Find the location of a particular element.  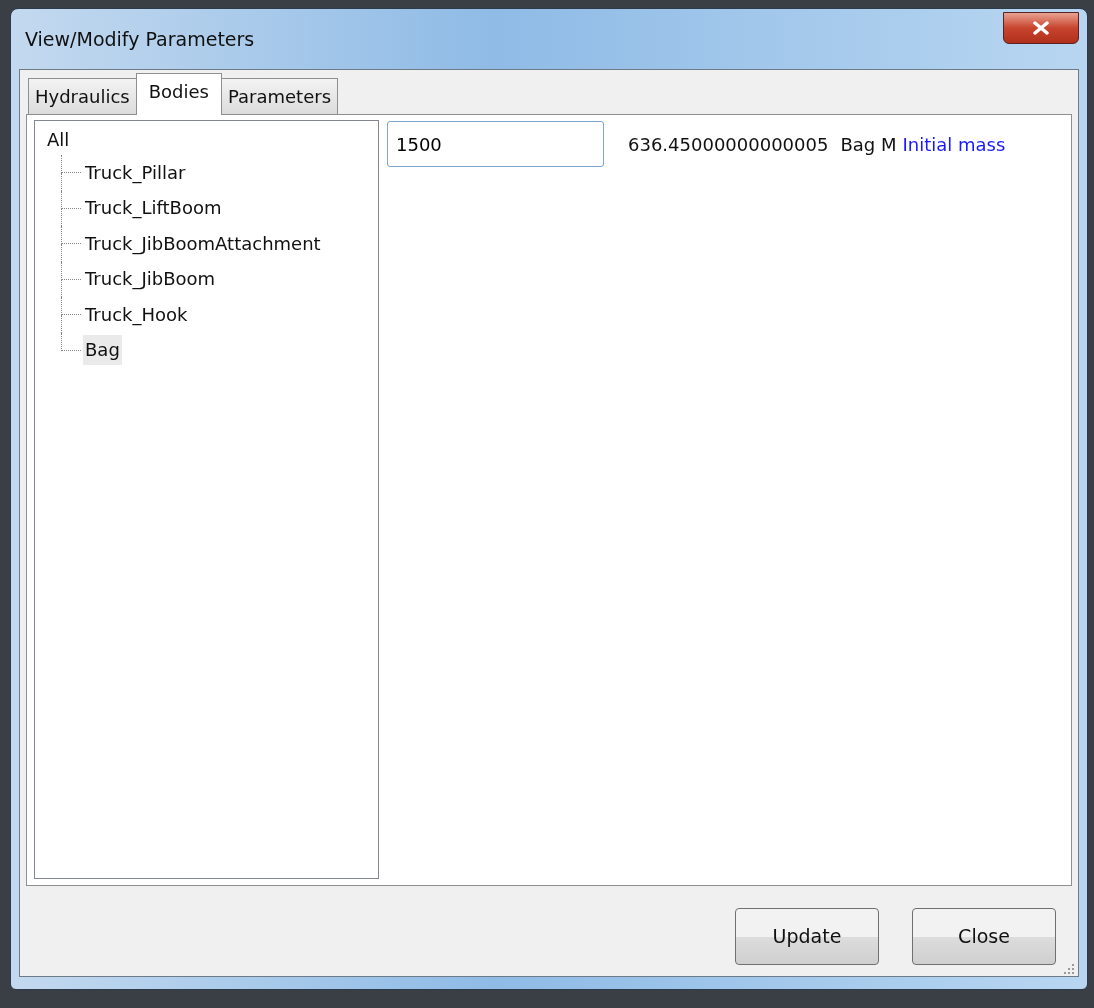

tree-item: Truck_JibBoom is located at coordinates (150, 279).